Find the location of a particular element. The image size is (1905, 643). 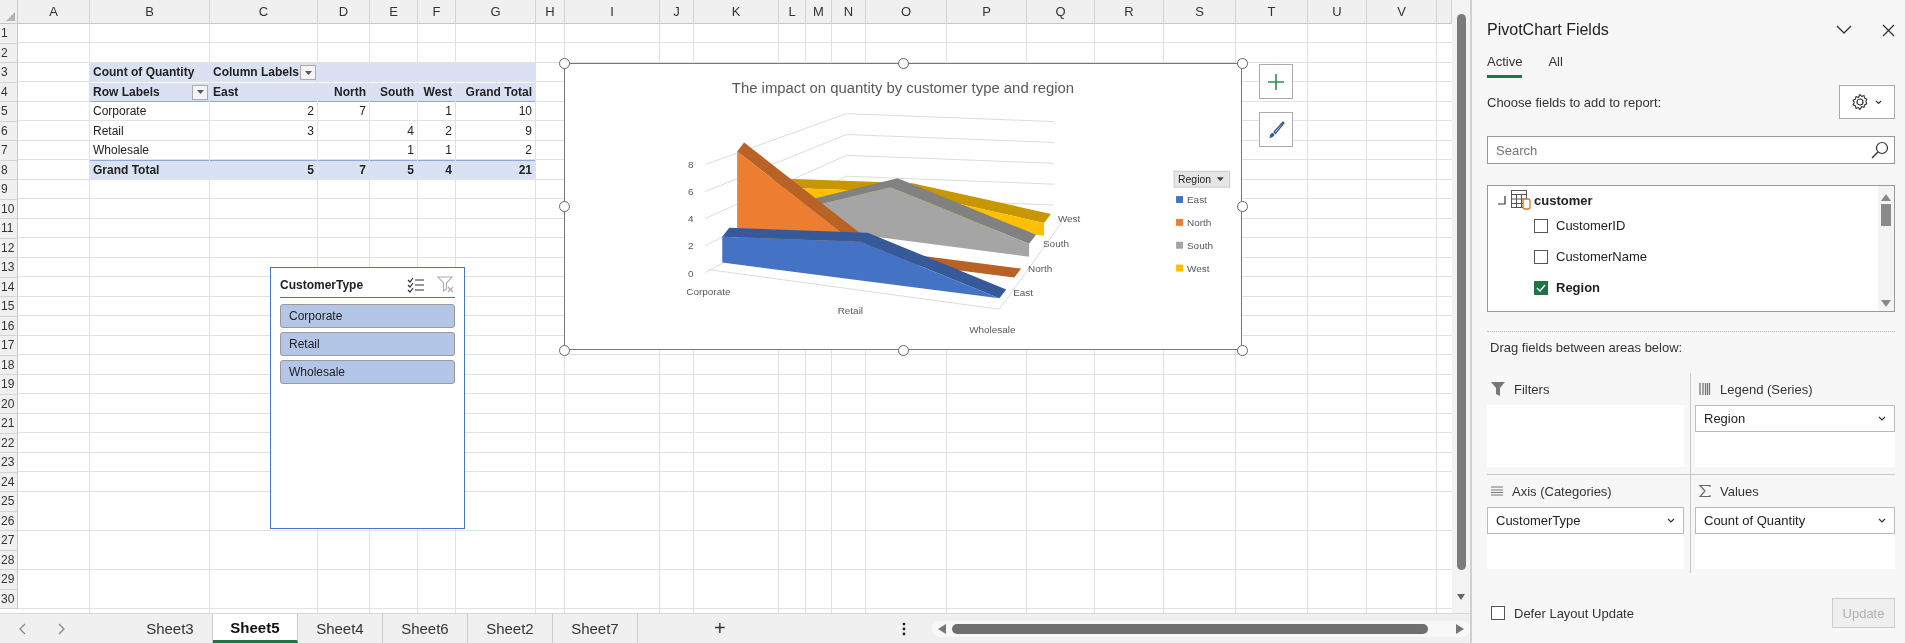

drop-area: CustomerType is located at coordinates (1585, 538).